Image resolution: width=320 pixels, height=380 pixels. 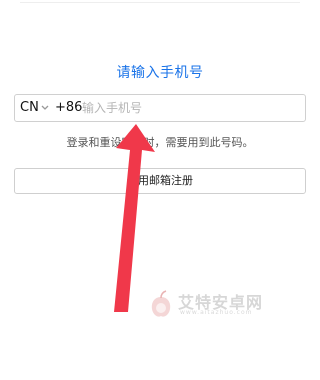 What do you see at coordinates (189, 108) in the screenshot?
I see `phone-input` at bounding box center [189, 108].